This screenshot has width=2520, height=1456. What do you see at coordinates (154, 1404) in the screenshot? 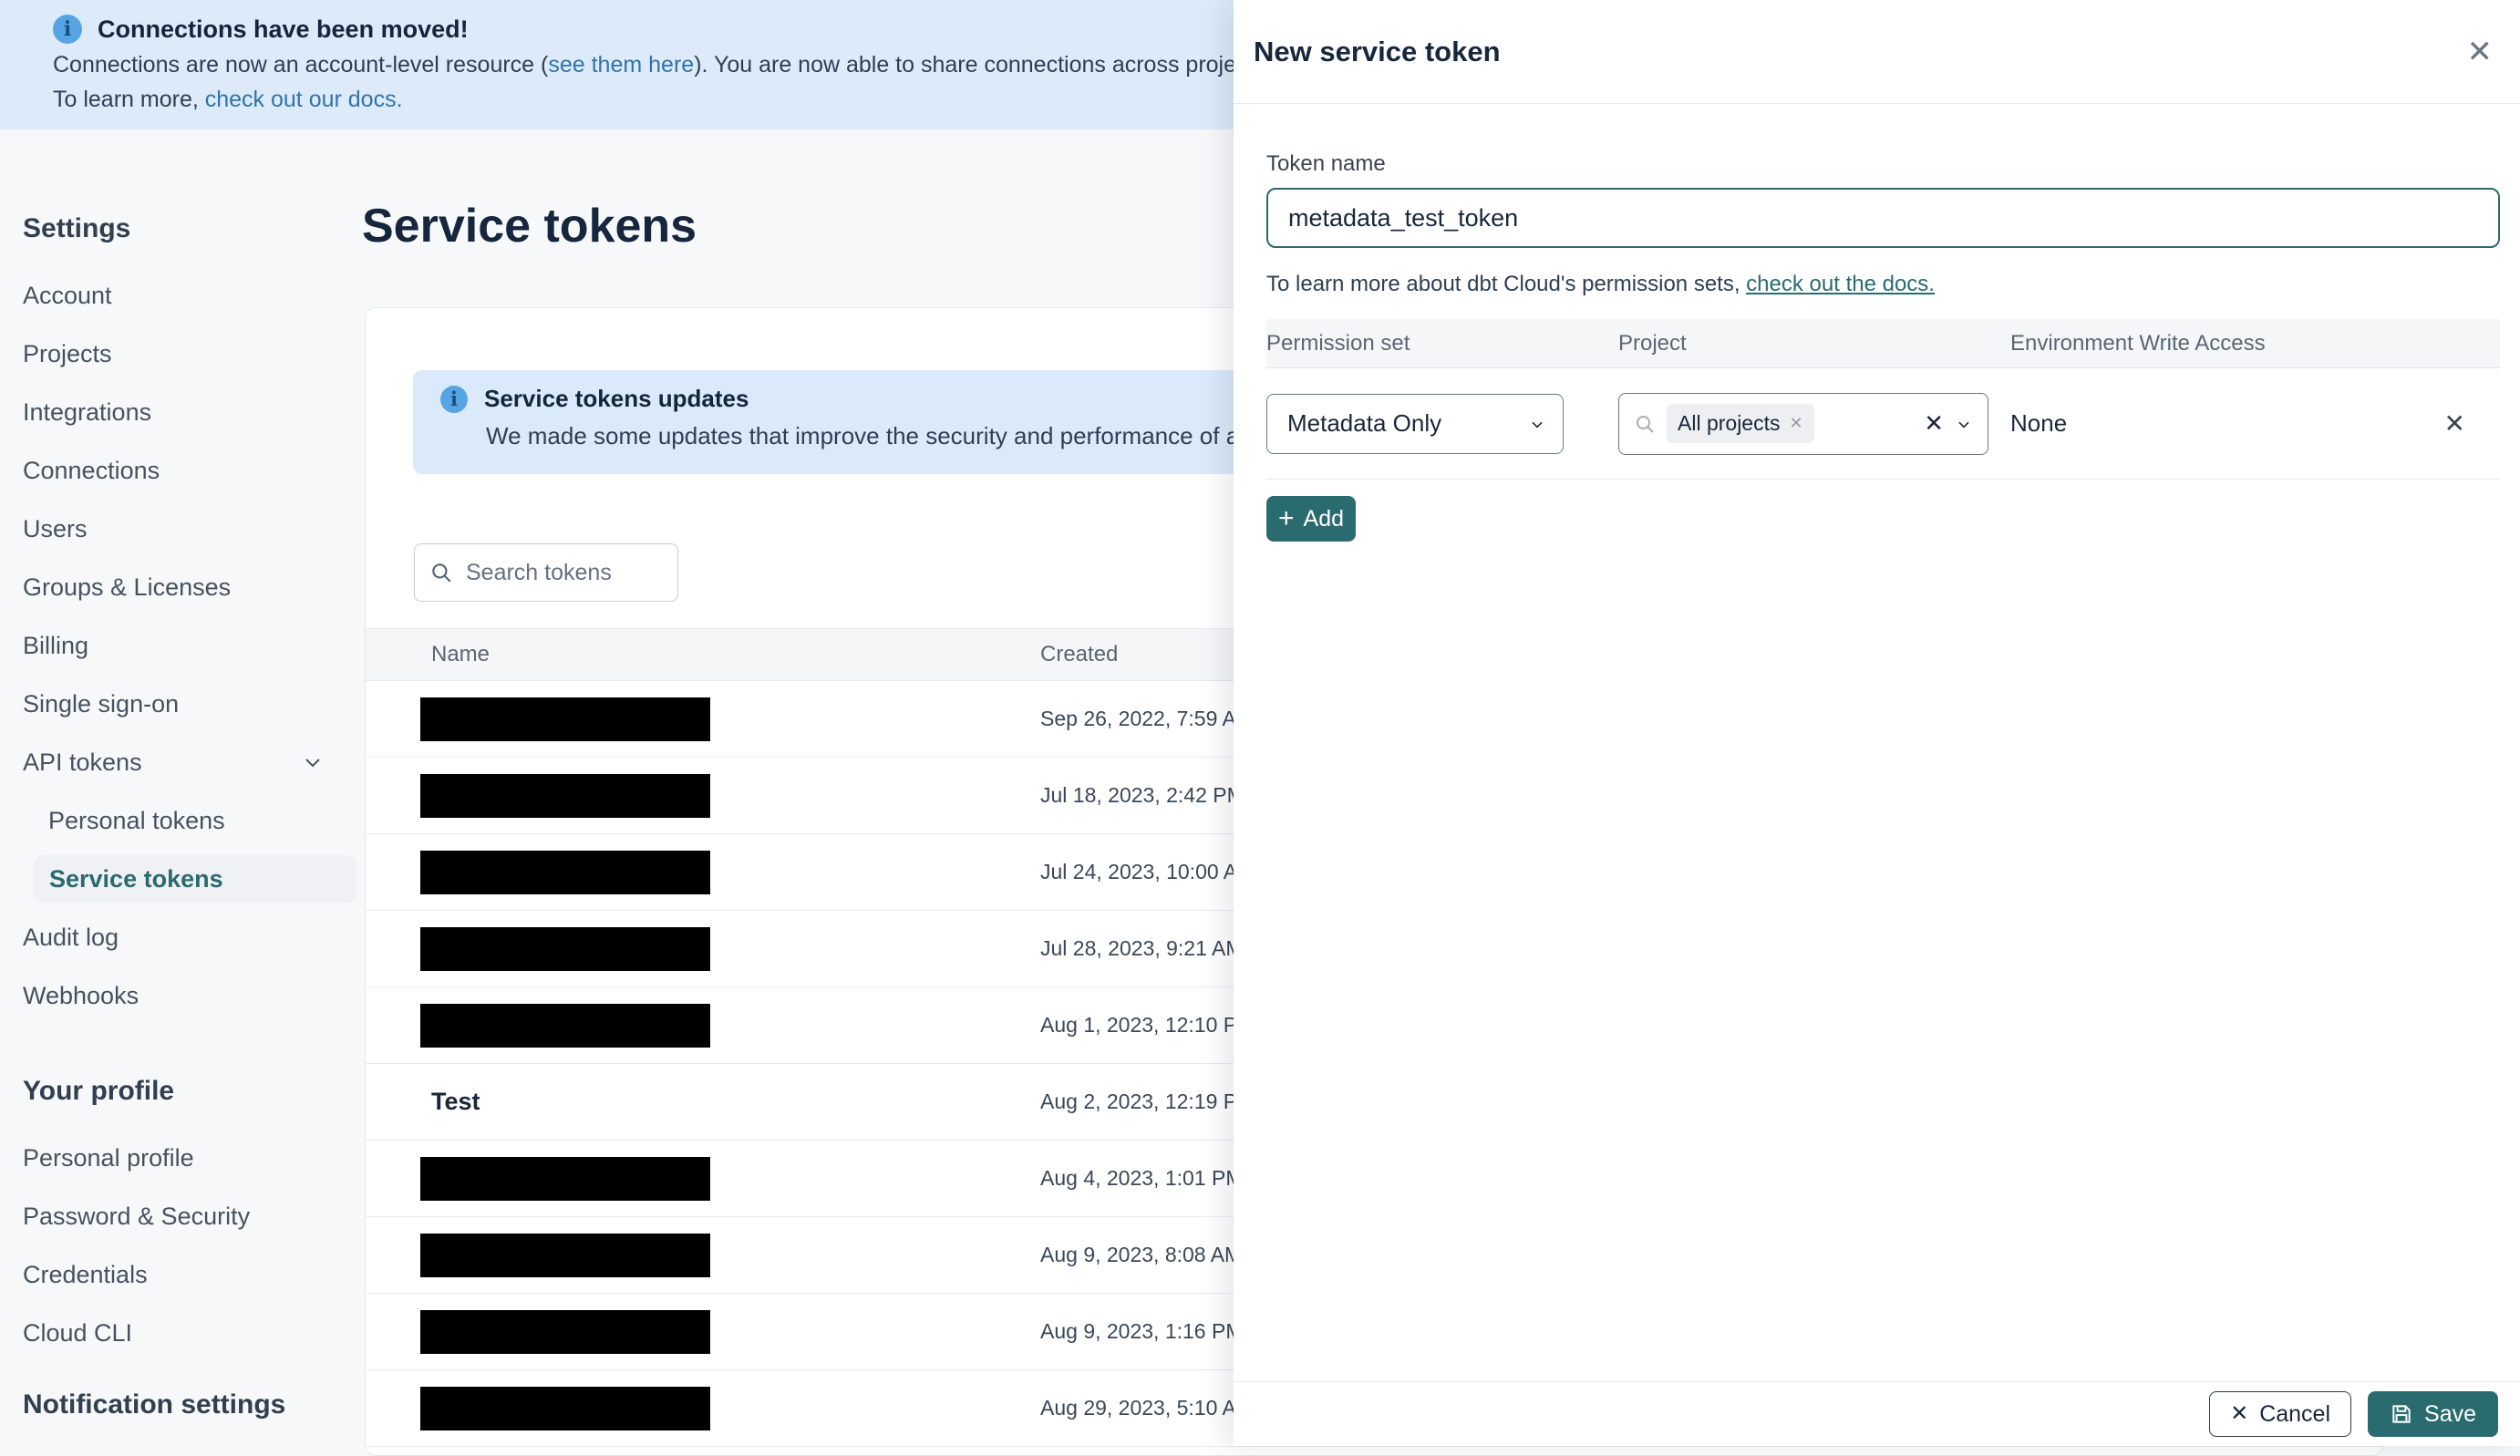
I see `sidebar-notification-settings-header: Notification settings` at bounding box center [154, 1404].